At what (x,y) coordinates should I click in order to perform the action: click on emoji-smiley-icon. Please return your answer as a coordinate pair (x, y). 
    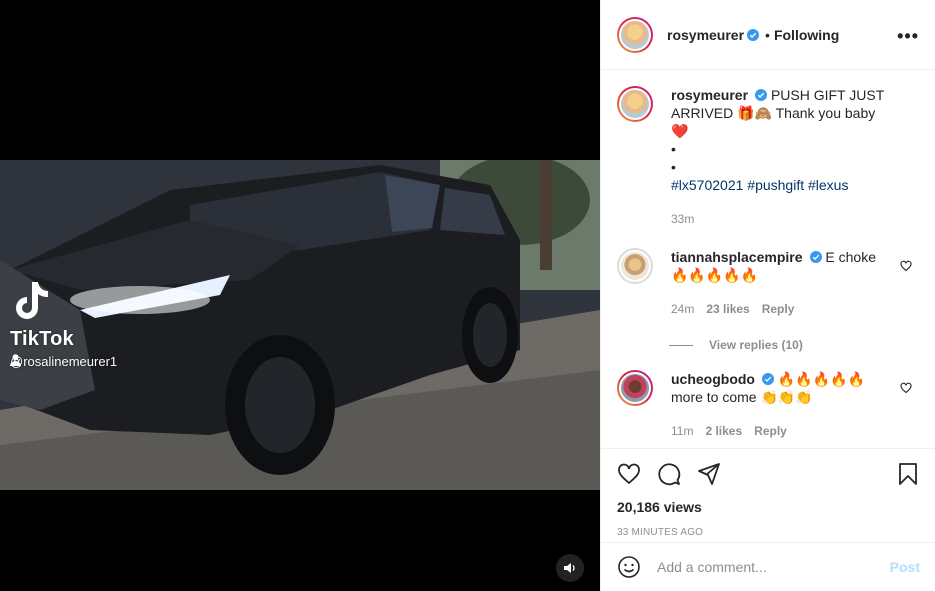
    Looking at the image, I should click on (629, 567).